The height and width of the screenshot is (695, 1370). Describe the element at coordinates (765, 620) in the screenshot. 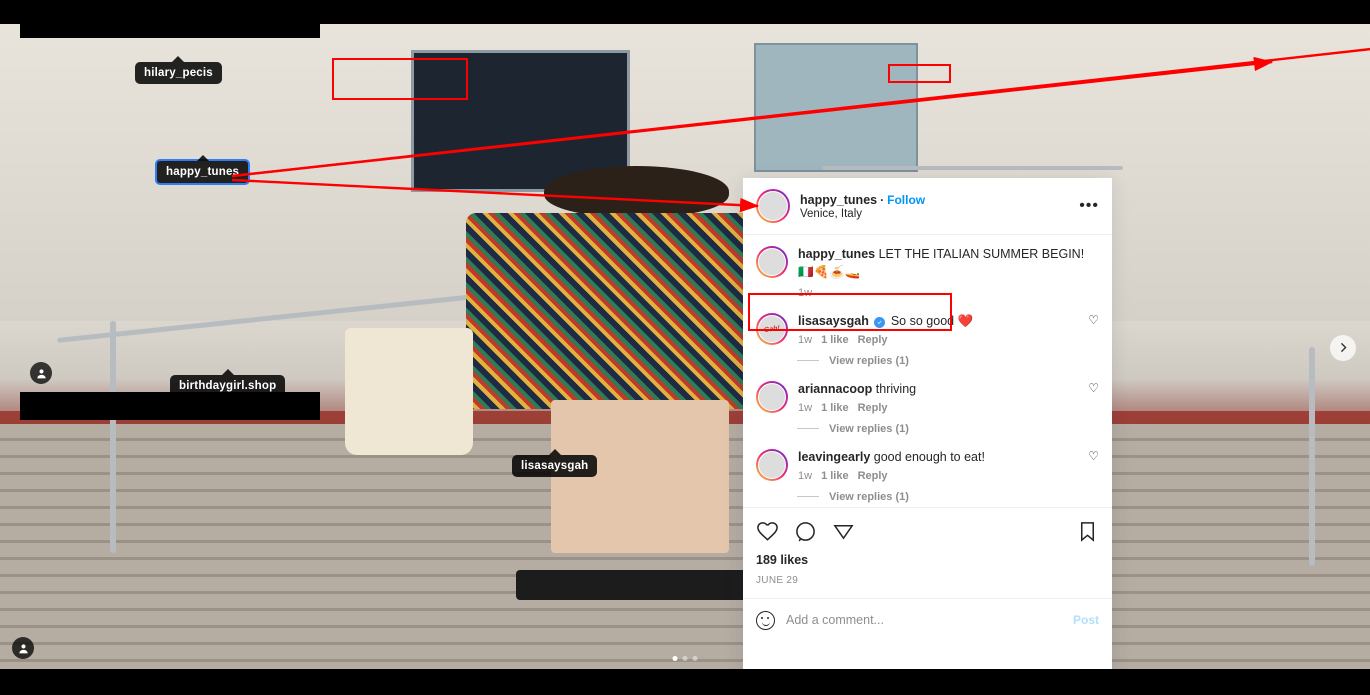

I see `emoji-picker-icon` at that location.